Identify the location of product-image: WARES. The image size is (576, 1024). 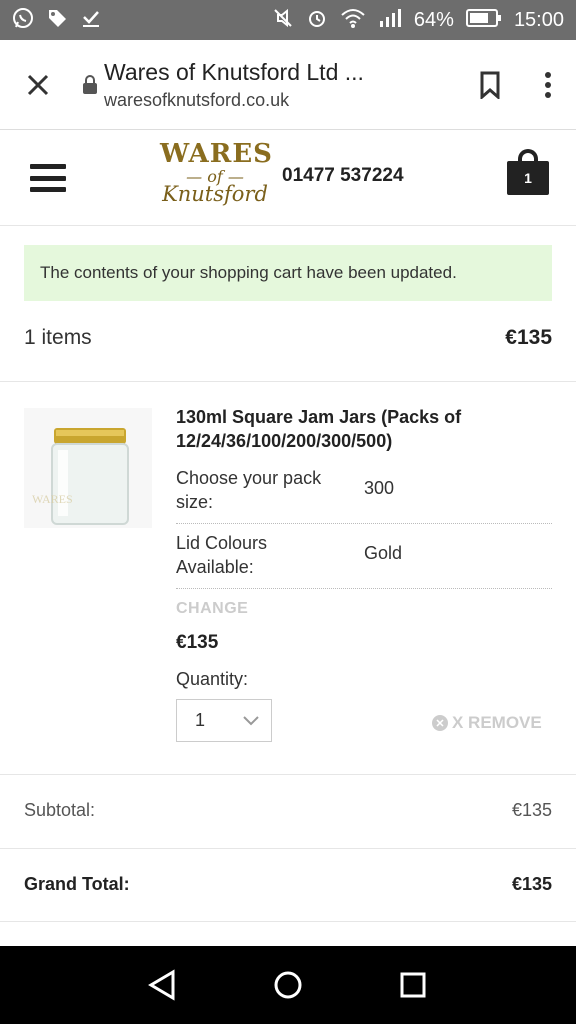
(88, 468).